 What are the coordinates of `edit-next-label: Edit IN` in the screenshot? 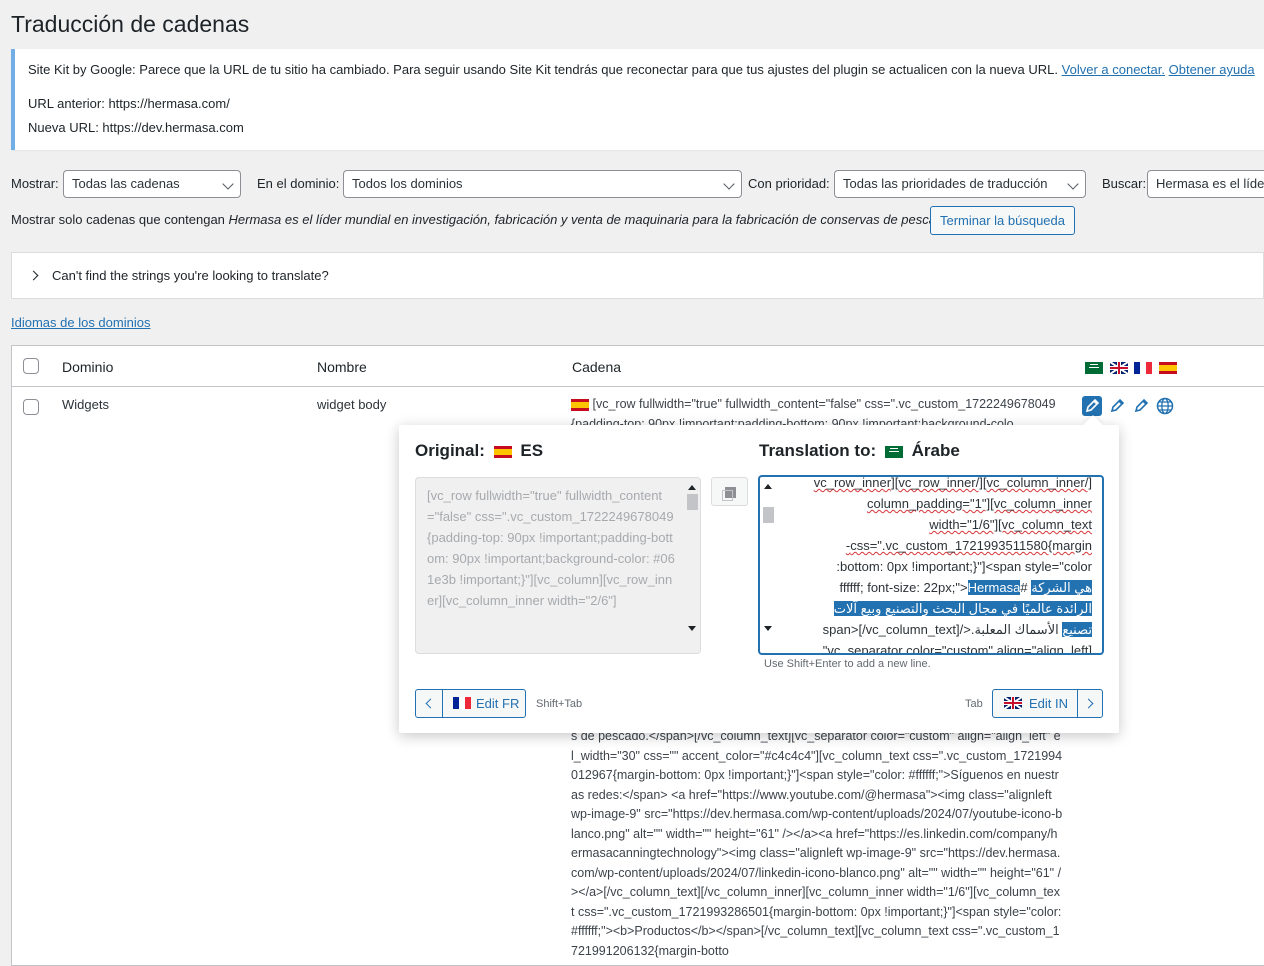 It's located at (1049, 703).